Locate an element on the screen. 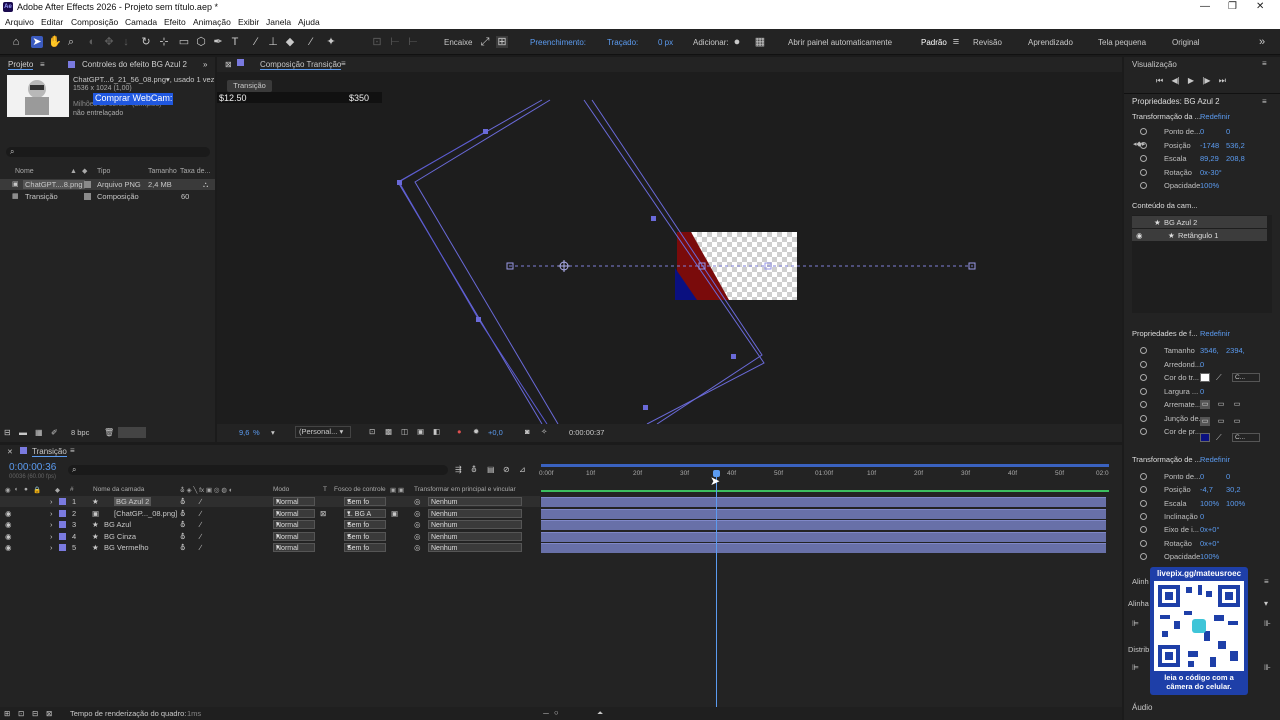  property-value: -4,7 is located at coordinates (1206, 489).